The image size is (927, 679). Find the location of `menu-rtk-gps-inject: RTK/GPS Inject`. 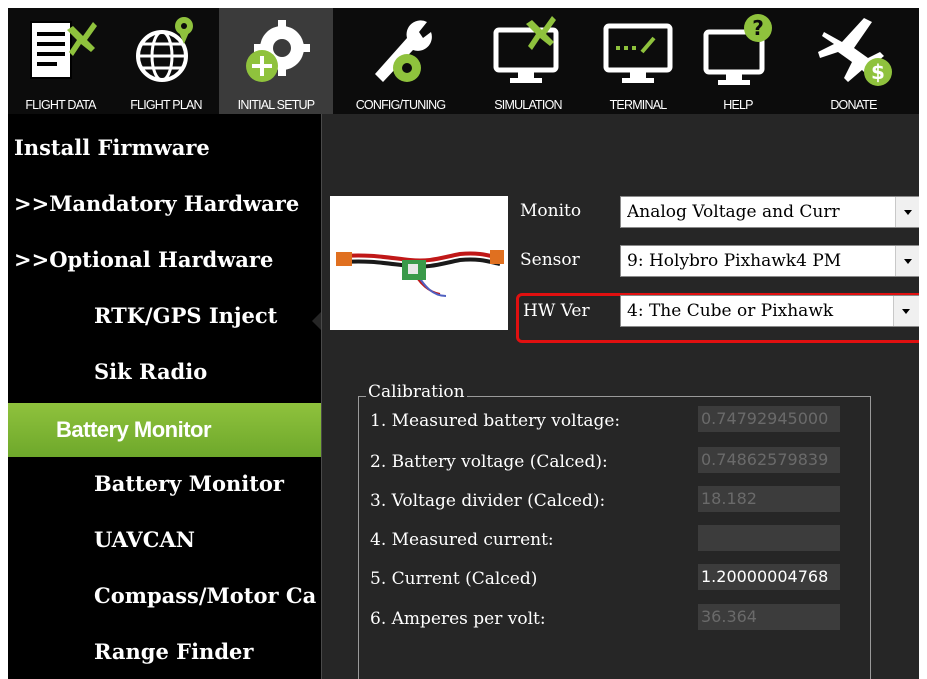

menu-rtk-gps-inject: RTK/GPS Inject is located at coordinates (164, 316).